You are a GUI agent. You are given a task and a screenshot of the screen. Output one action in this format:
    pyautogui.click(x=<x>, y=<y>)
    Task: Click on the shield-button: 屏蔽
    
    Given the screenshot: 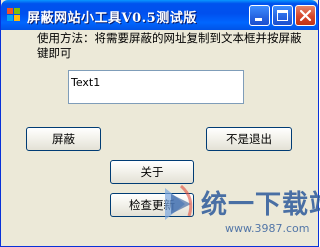 What is the action you would take?
    pyautogui.click(x=63, y=139)
    